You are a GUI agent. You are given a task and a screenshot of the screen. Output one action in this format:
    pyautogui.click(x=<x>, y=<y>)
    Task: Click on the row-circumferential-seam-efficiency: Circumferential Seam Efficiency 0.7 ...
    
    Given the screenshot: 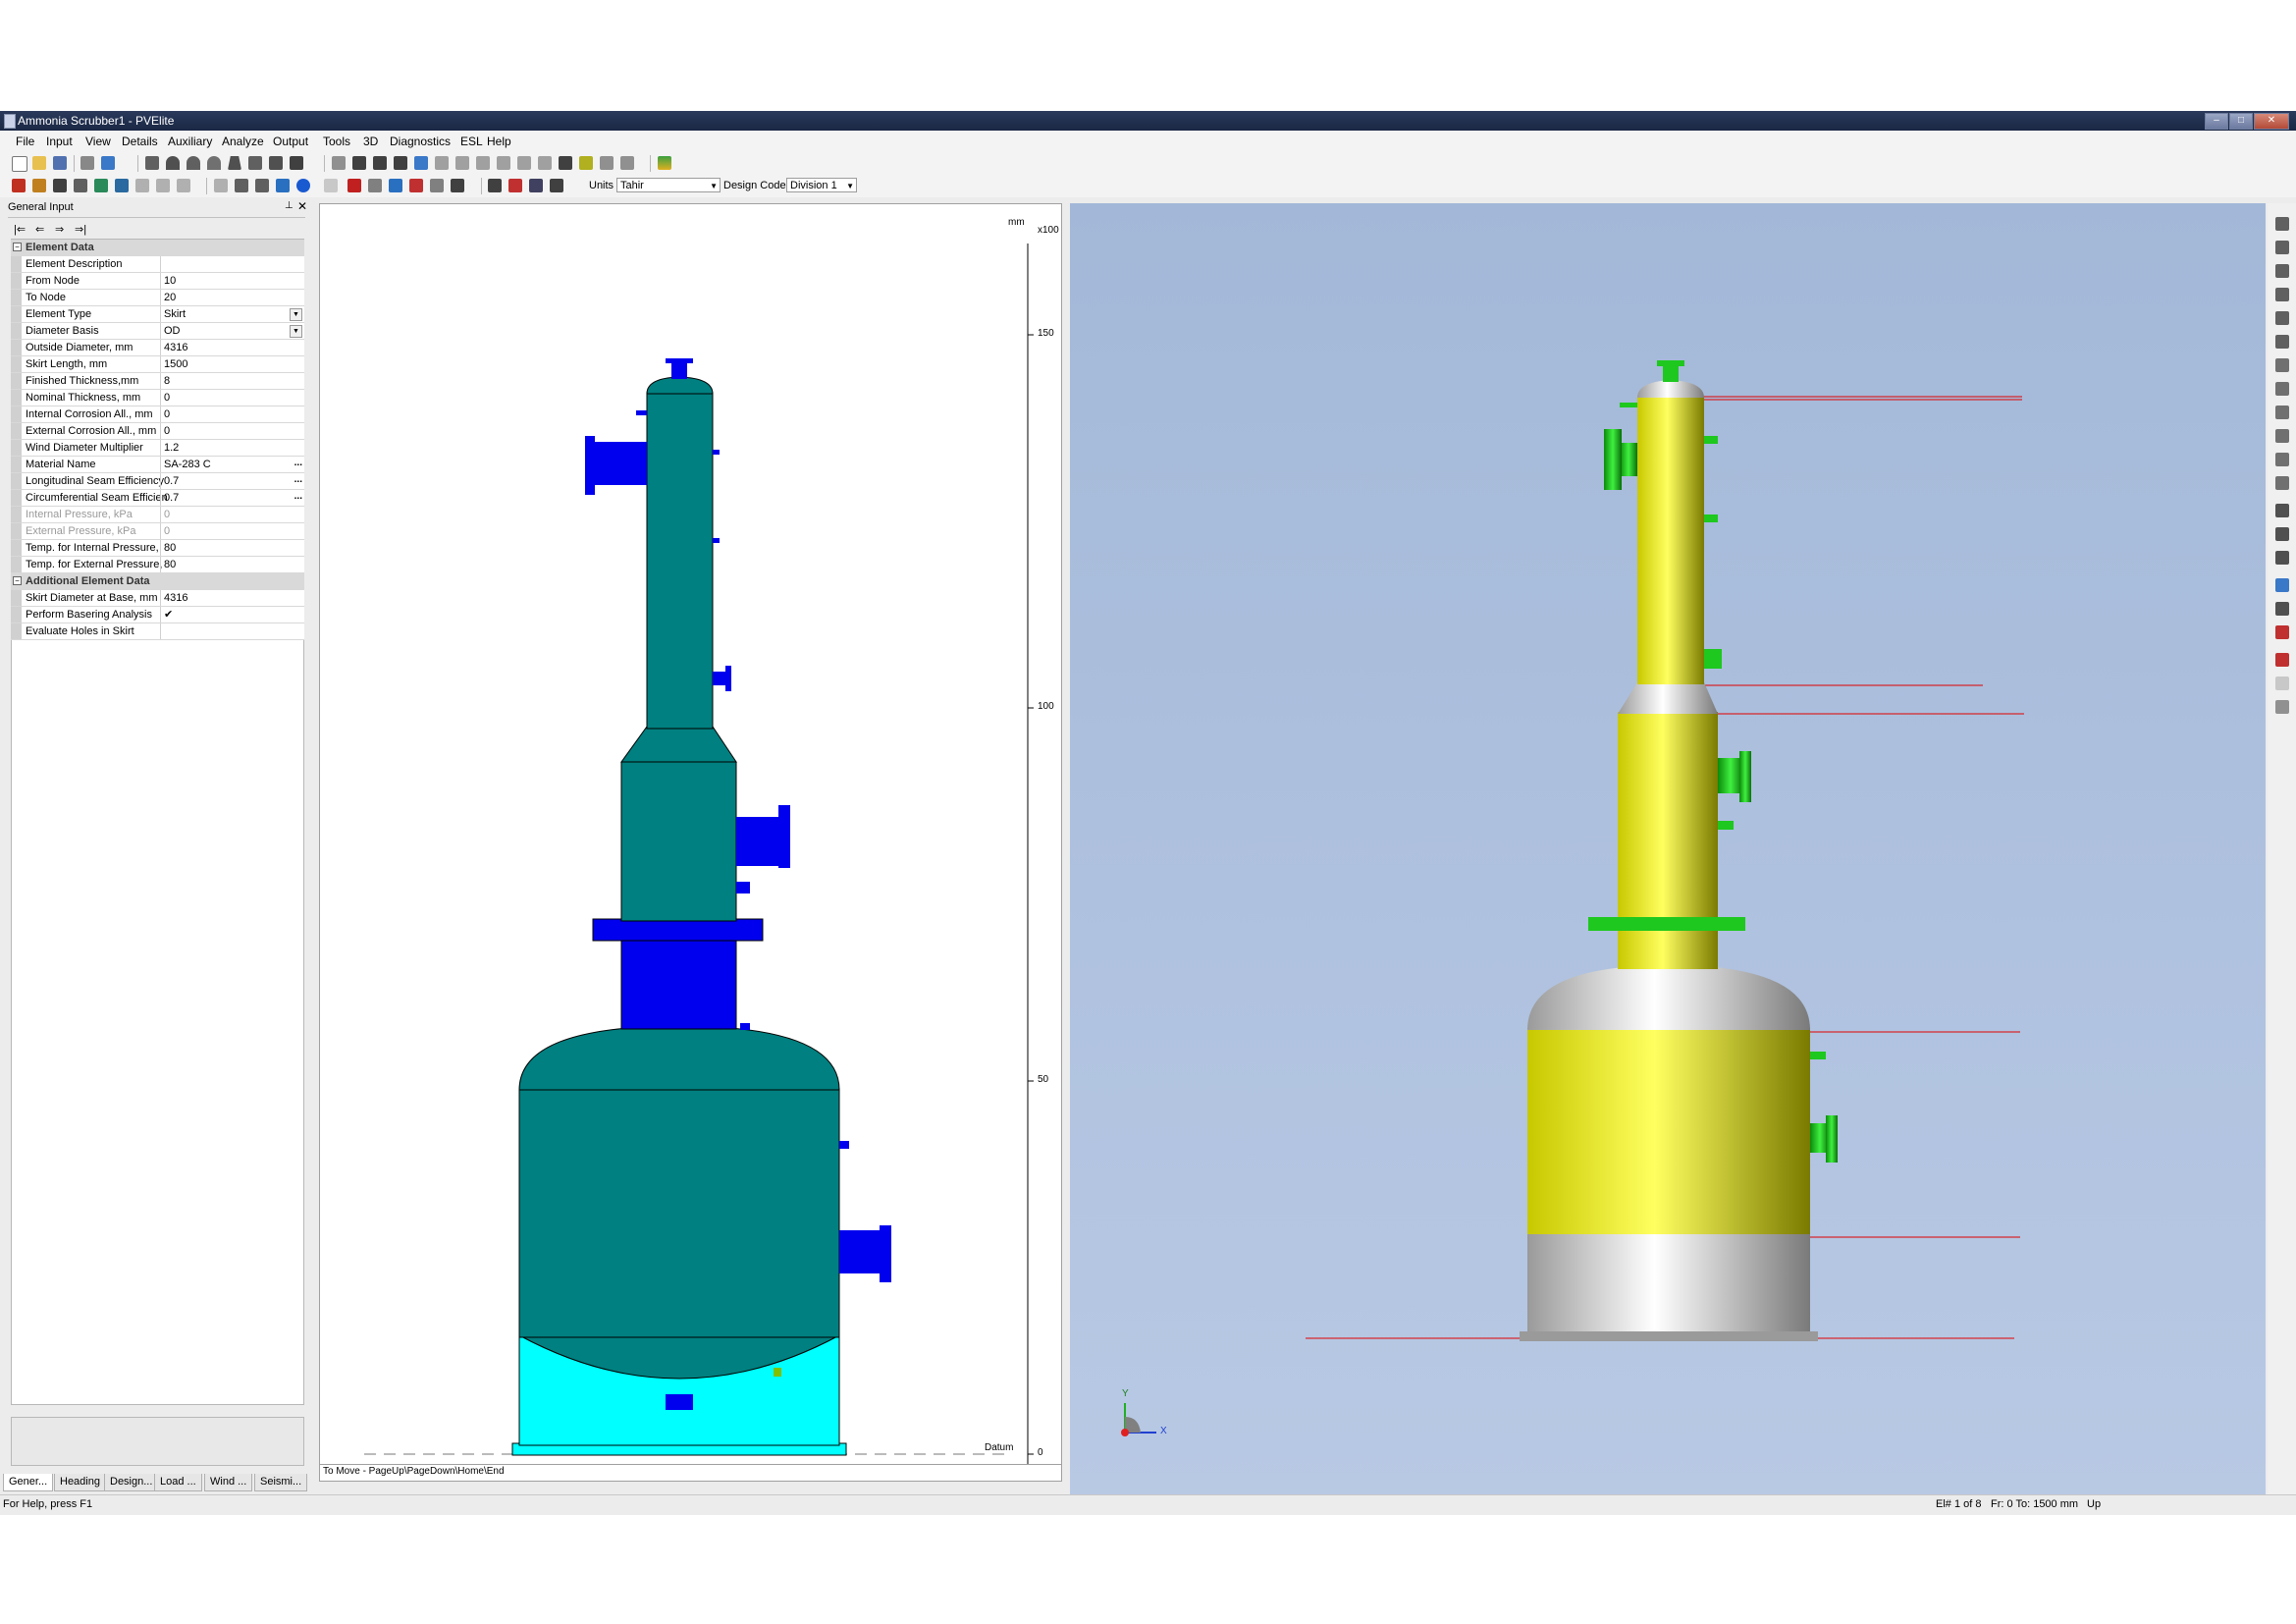 What is the action you would take?
    pyautogui.click(x=157, y=498)
    